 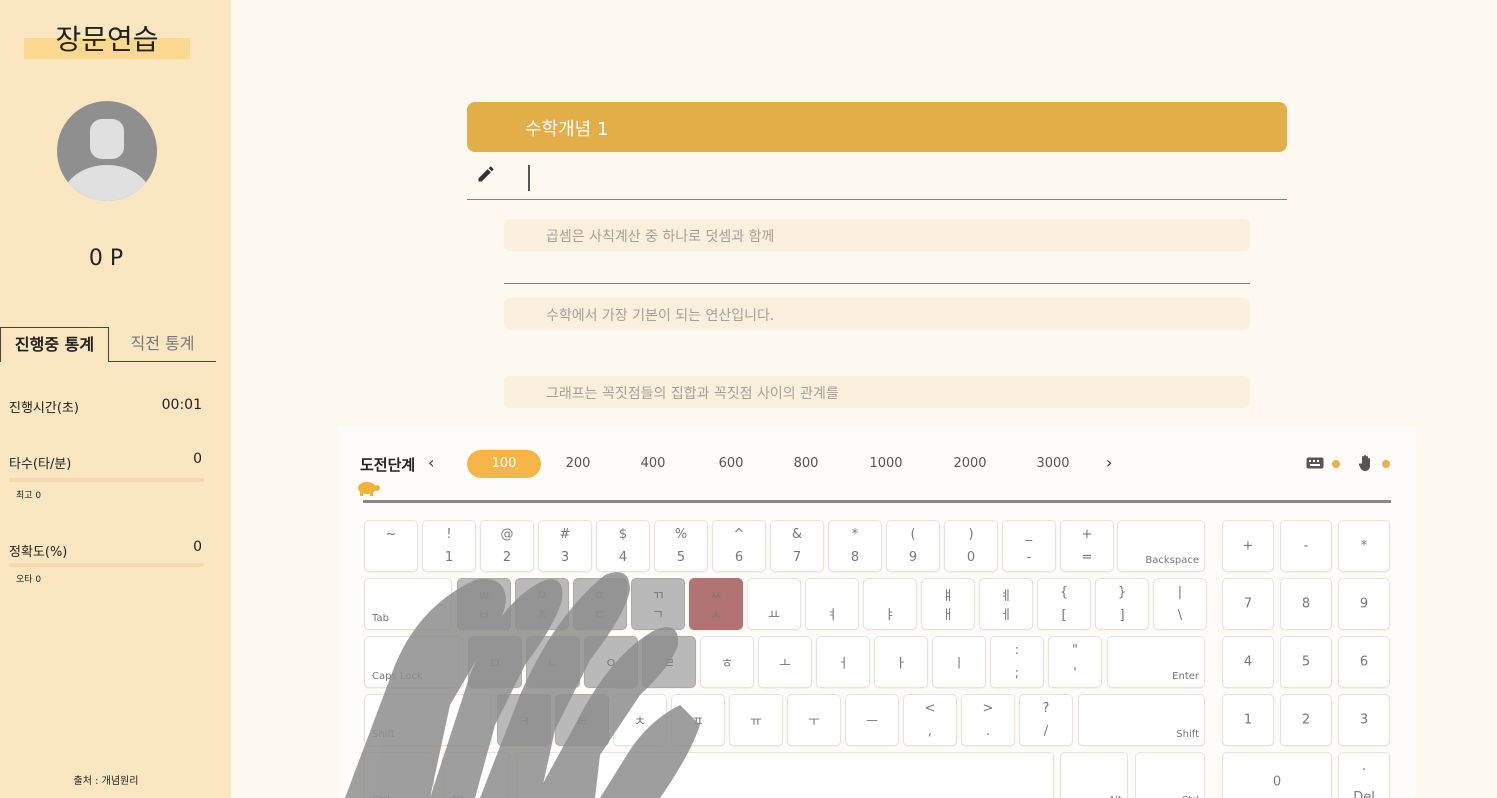 I want to click on key: ! 1, so click(x=449, y=546).